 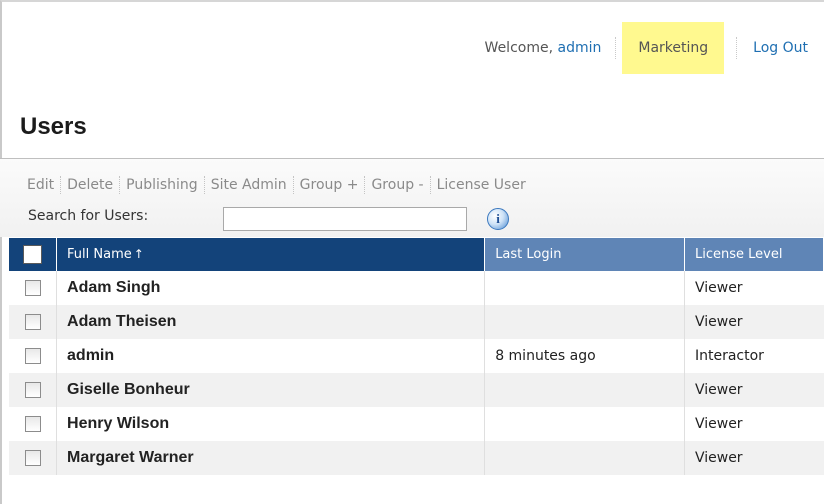 I want to click on search-input, so click(x=345, y=219).